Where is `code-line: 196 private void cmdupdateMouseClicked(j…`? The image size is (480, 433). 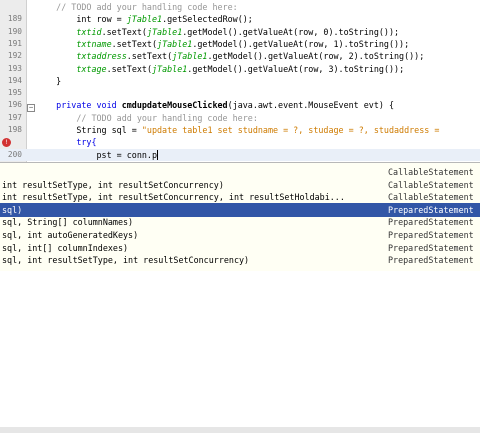
code-line: 196 private void cmdupdateMouseClicked(j… is located at coordinates (240, 105).